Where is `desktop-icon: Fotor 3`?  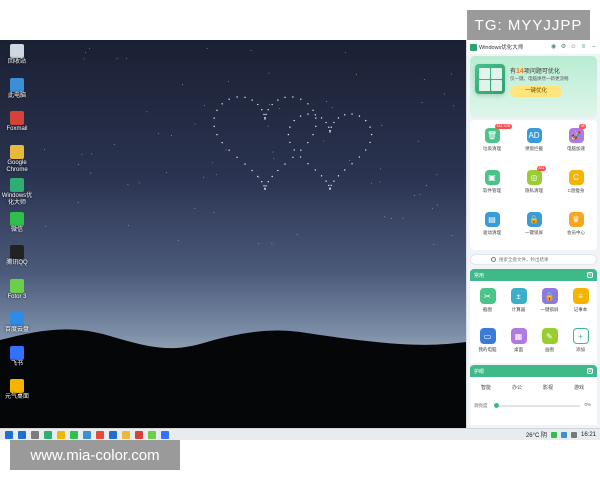 desktop-icon: Fotor 3 is located at coordinates (17, 290).